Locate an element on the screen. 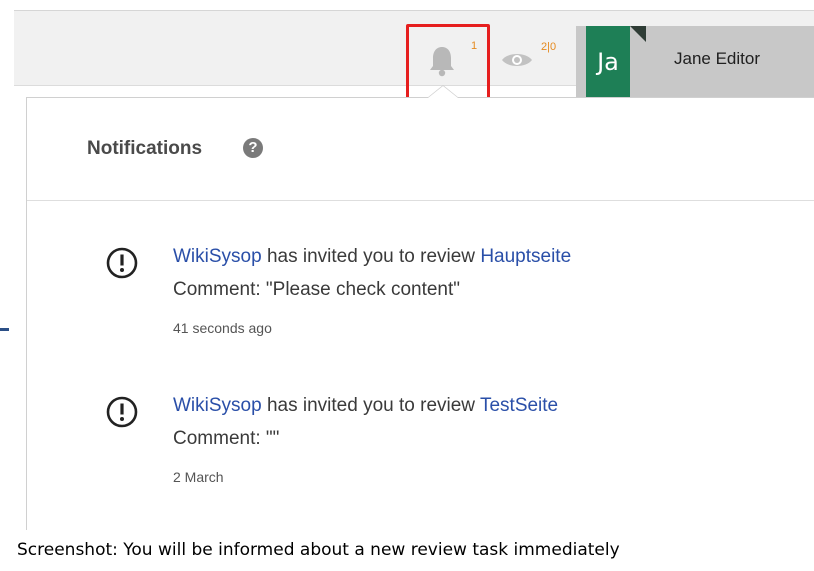  help-icon: ? is located at coordinates (253, 148).